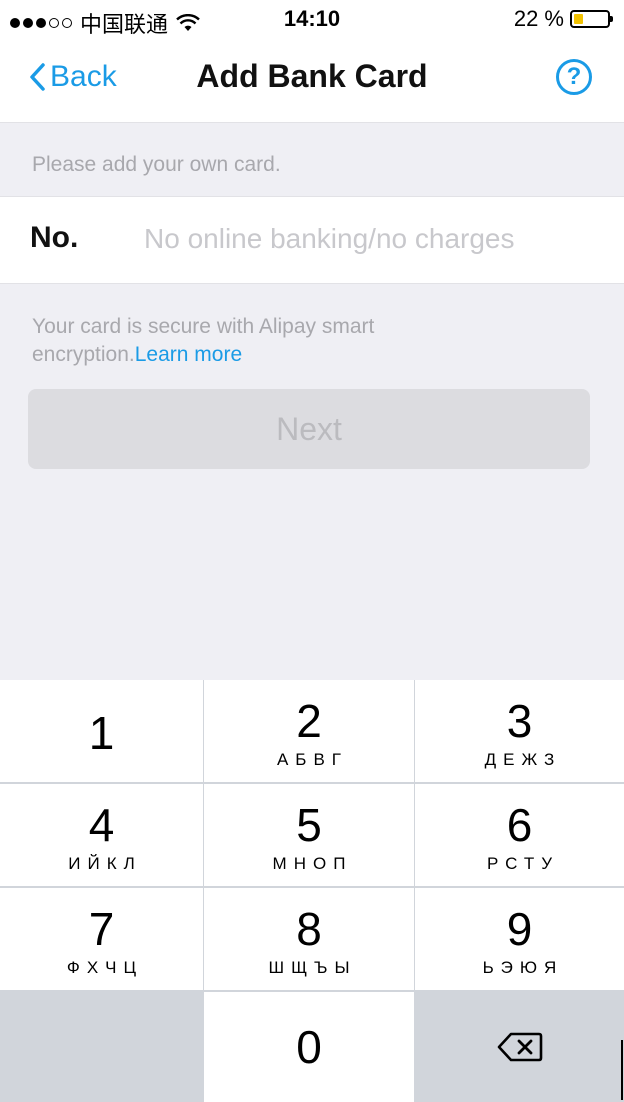  I want to click on back-button: Back, so click(72, 77).